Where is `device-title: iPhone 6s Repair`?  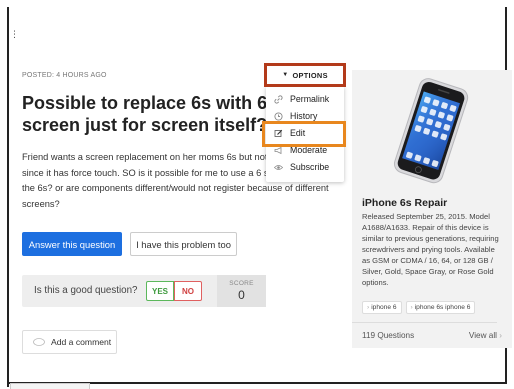
device-title: iPhone 6s Repair is located at coordinates (404, 203).